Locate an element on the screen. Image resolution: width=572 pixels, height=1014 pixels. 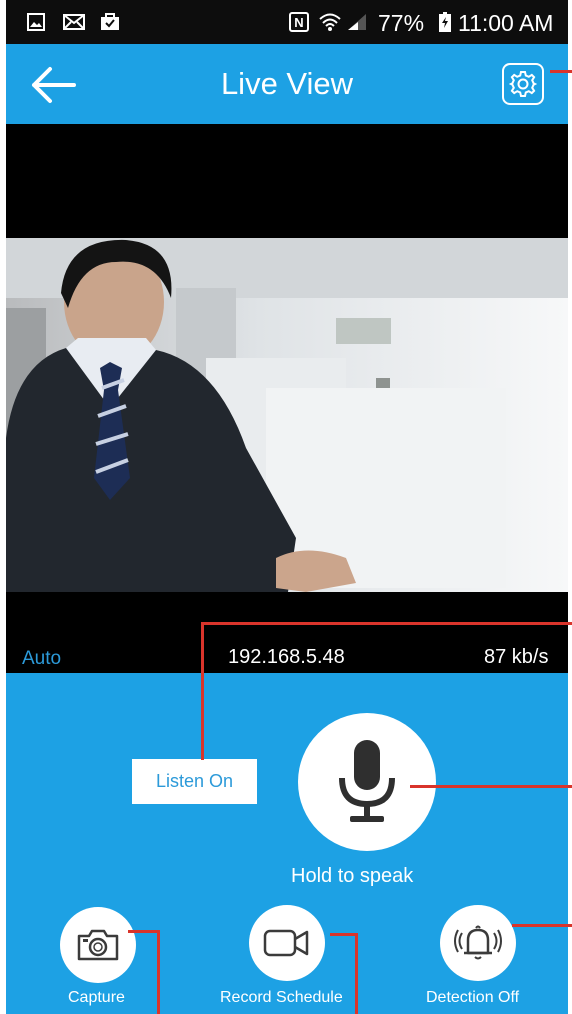
capture-button is located at coordinates (98, 945).